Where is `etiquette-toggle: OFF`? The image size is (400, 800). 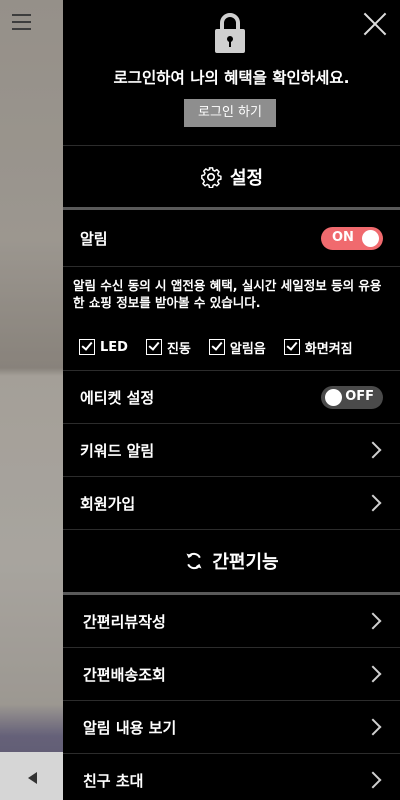
etiquette-toggle: OFF is located at coordinates (352, 397).